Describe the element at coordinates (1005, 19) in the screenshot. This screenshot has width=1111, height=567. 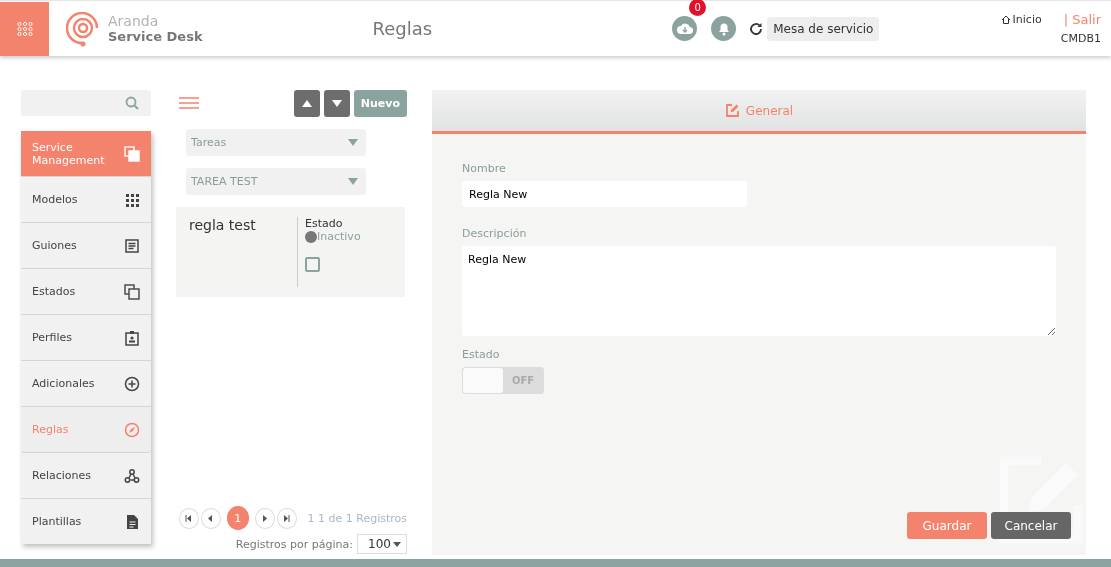
I see `home-icon` at that location.